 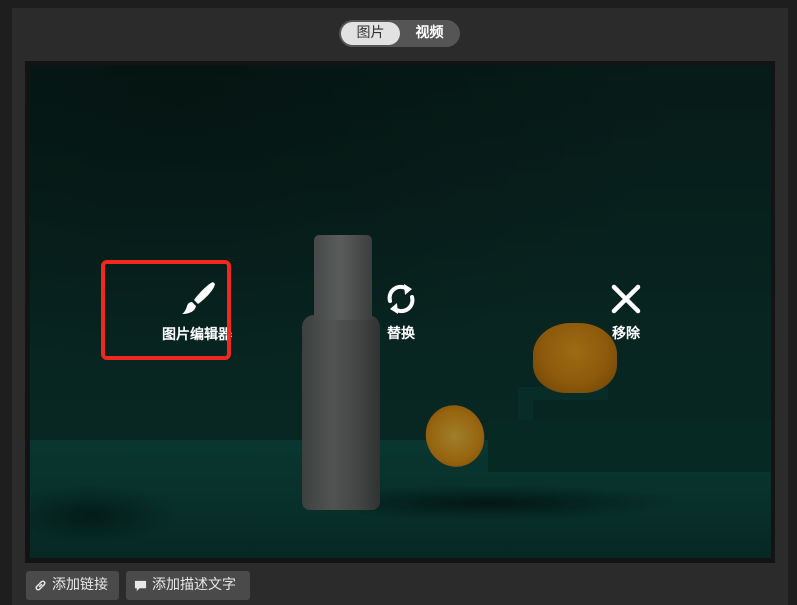 I want to click on remove-button: 移除, so click(x=626, y=312).